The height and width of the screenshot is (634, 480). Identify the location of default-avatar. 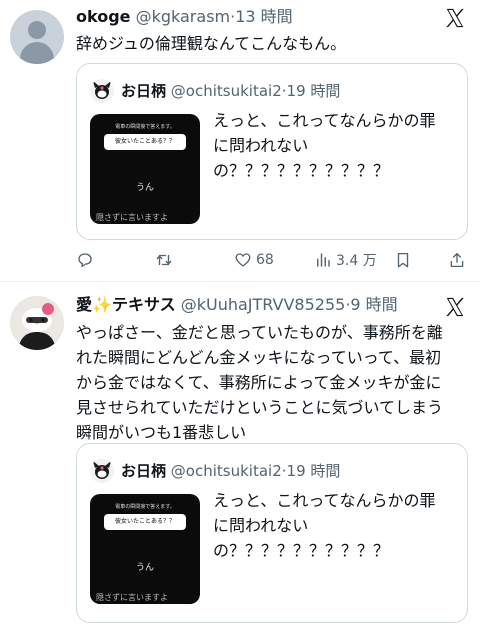
(37, 37).